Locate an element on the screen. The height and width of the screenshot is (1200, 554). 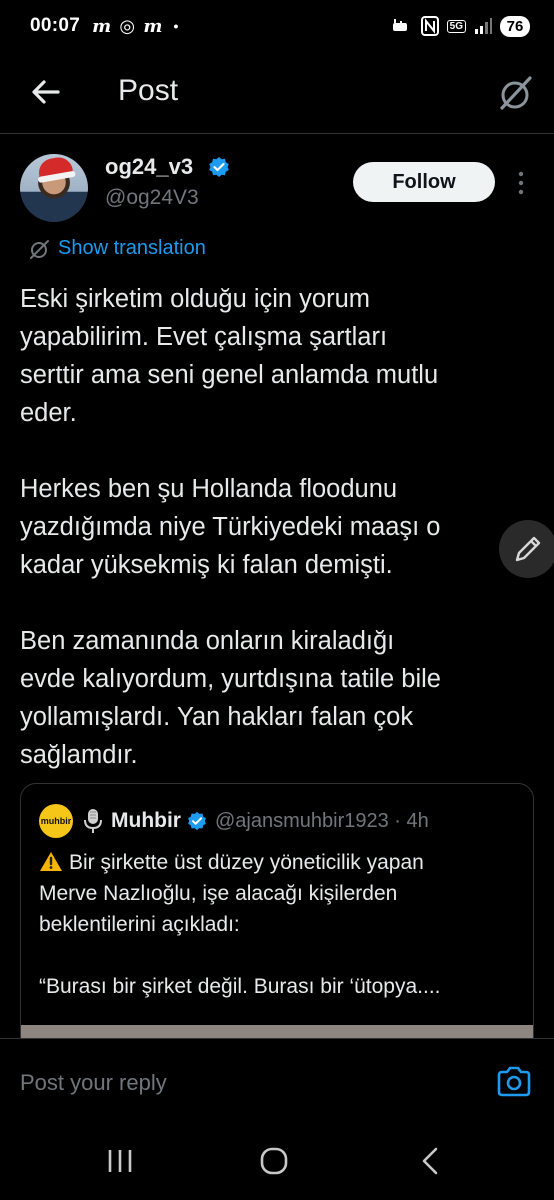
notification-icons: m ◎ m is located at coordinates (128, 26).